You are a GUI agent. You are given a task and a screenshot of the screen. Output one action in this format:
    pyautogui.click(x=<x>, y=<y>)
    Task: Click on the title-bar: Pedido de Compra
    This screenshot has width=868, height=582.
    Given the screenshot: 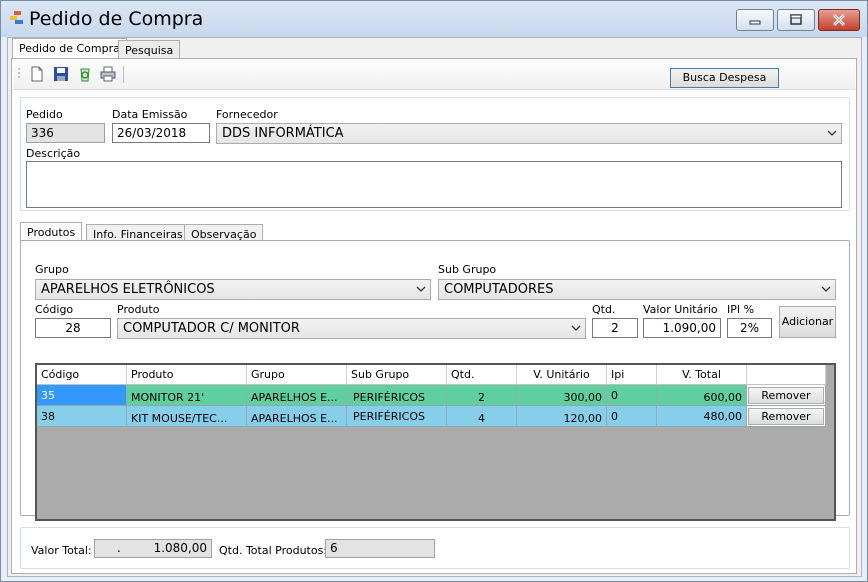 What is the action you would take?
    pyautogui.click(x=434, y=19)
    